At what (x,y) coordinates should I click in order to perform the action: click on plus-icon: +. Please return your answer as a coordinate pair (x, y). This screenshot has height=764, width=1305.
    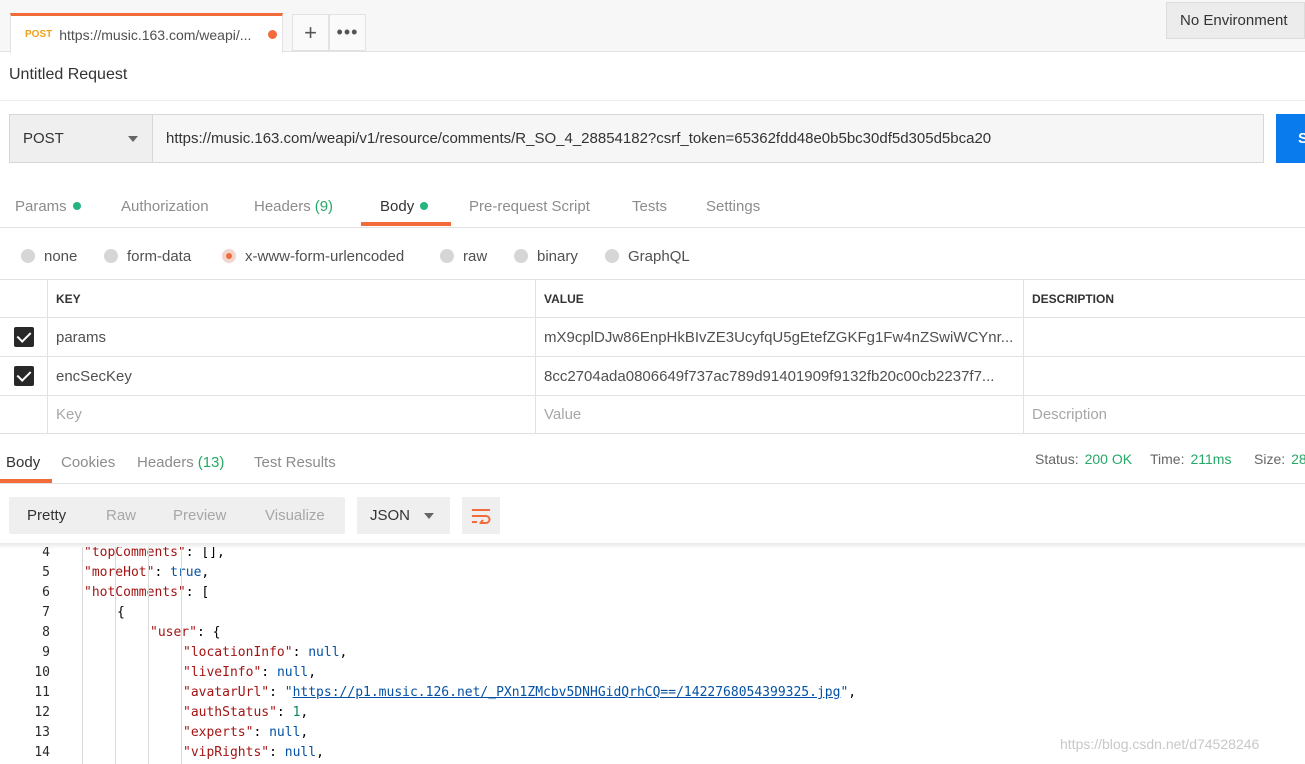
    Looking at the image, I should click on (310, 32).